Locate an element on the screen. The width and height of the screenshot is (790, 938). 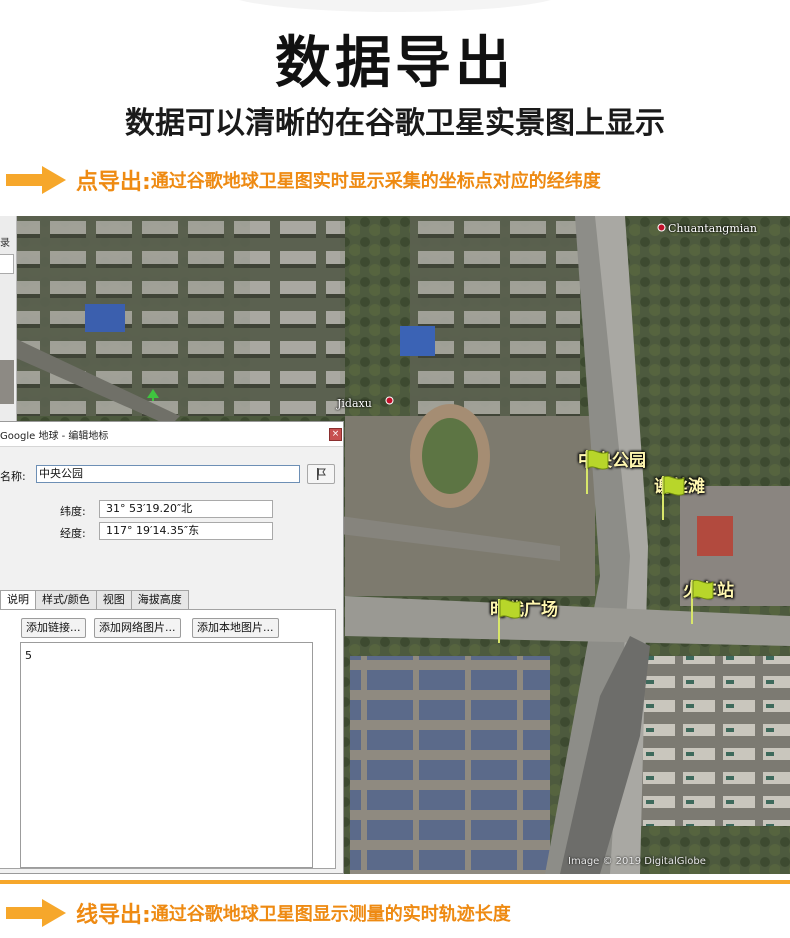
map-copyright: Image © 2019 DigitalGlobe is located at coordinates (637, 861).